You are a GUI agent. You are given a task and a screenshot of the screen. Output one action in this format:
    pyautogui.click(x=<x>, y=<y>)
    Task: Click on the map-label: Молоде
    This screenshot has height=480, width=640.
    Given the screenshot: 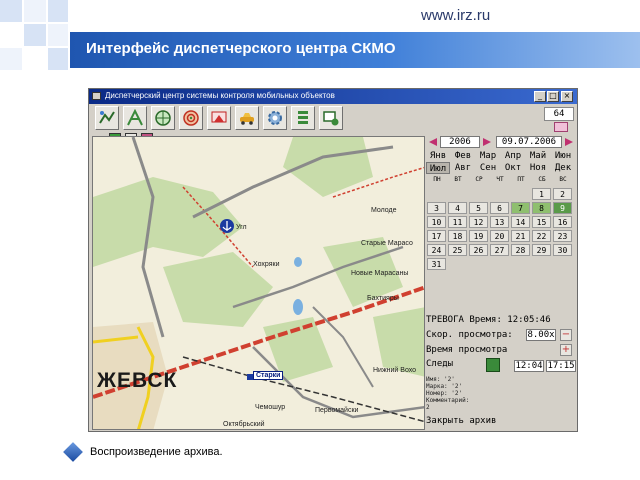 What is the action you would take?
    pyautogui.click(x=384, y=210)
    